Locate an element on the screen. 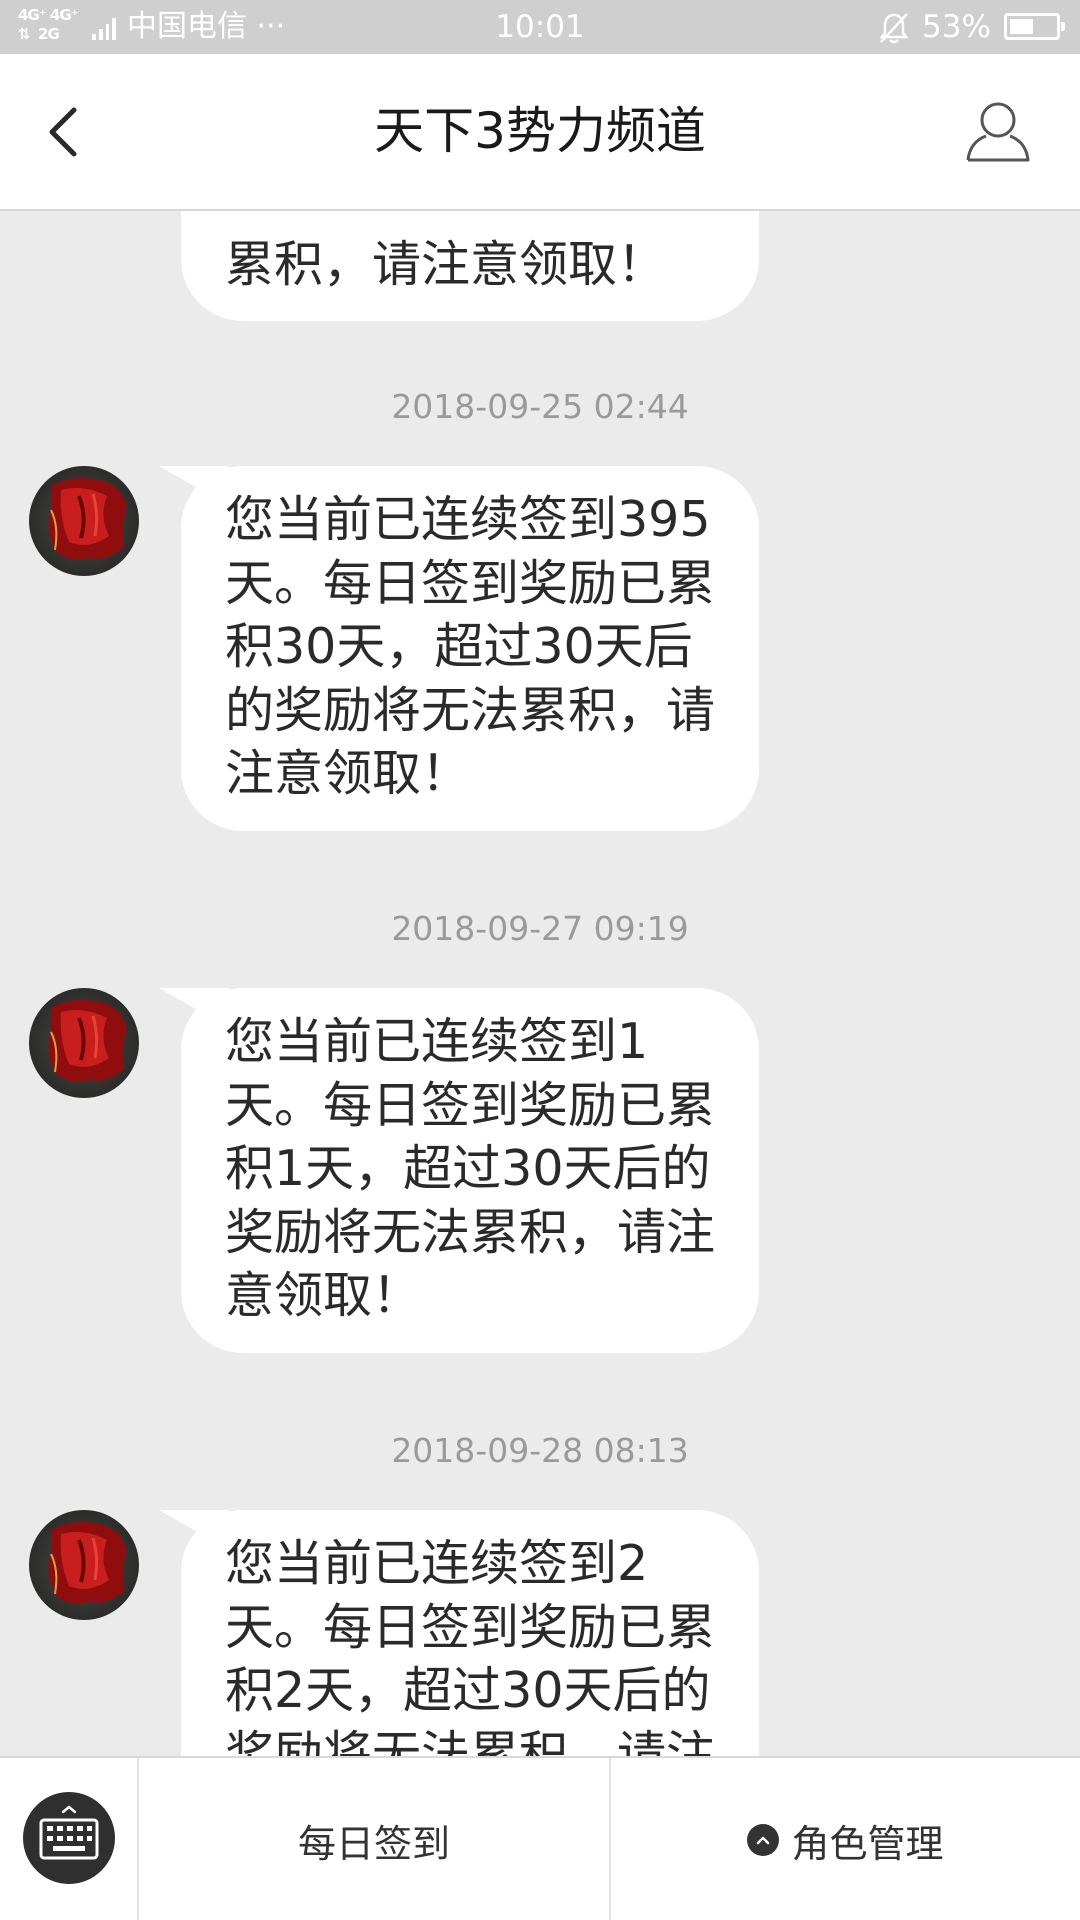 This screenshot has height=1920, width=1080. tab-role-manage: 角色管理 is located at coordinates (845, 1839).